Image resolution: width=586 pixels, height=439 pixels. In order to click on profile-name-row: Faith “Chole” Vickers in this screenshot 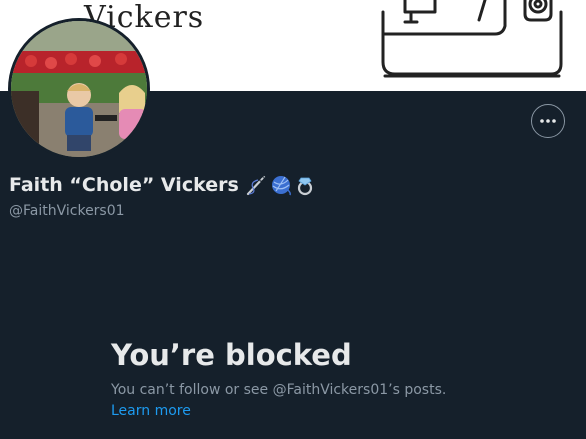, I will do `click(162, 185)`.